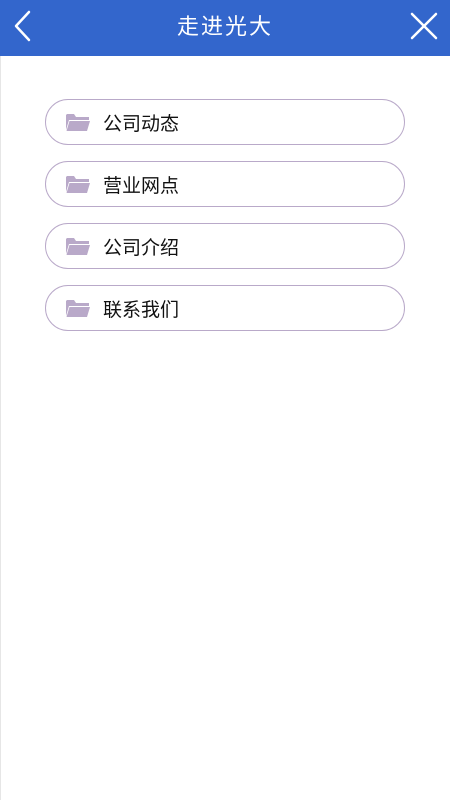 Image resolution: width=450 pixels, height=800 pixels. What do you see at coordinates (225, 122) in the screenshot?
I see `menu-item-company-news: 公司动态` at bounding box center [225, 122].